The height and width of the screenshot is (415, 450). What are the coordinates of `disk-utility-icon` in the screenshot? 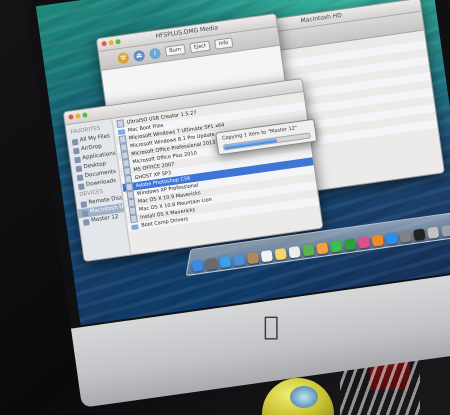 It's located at (433, 232).